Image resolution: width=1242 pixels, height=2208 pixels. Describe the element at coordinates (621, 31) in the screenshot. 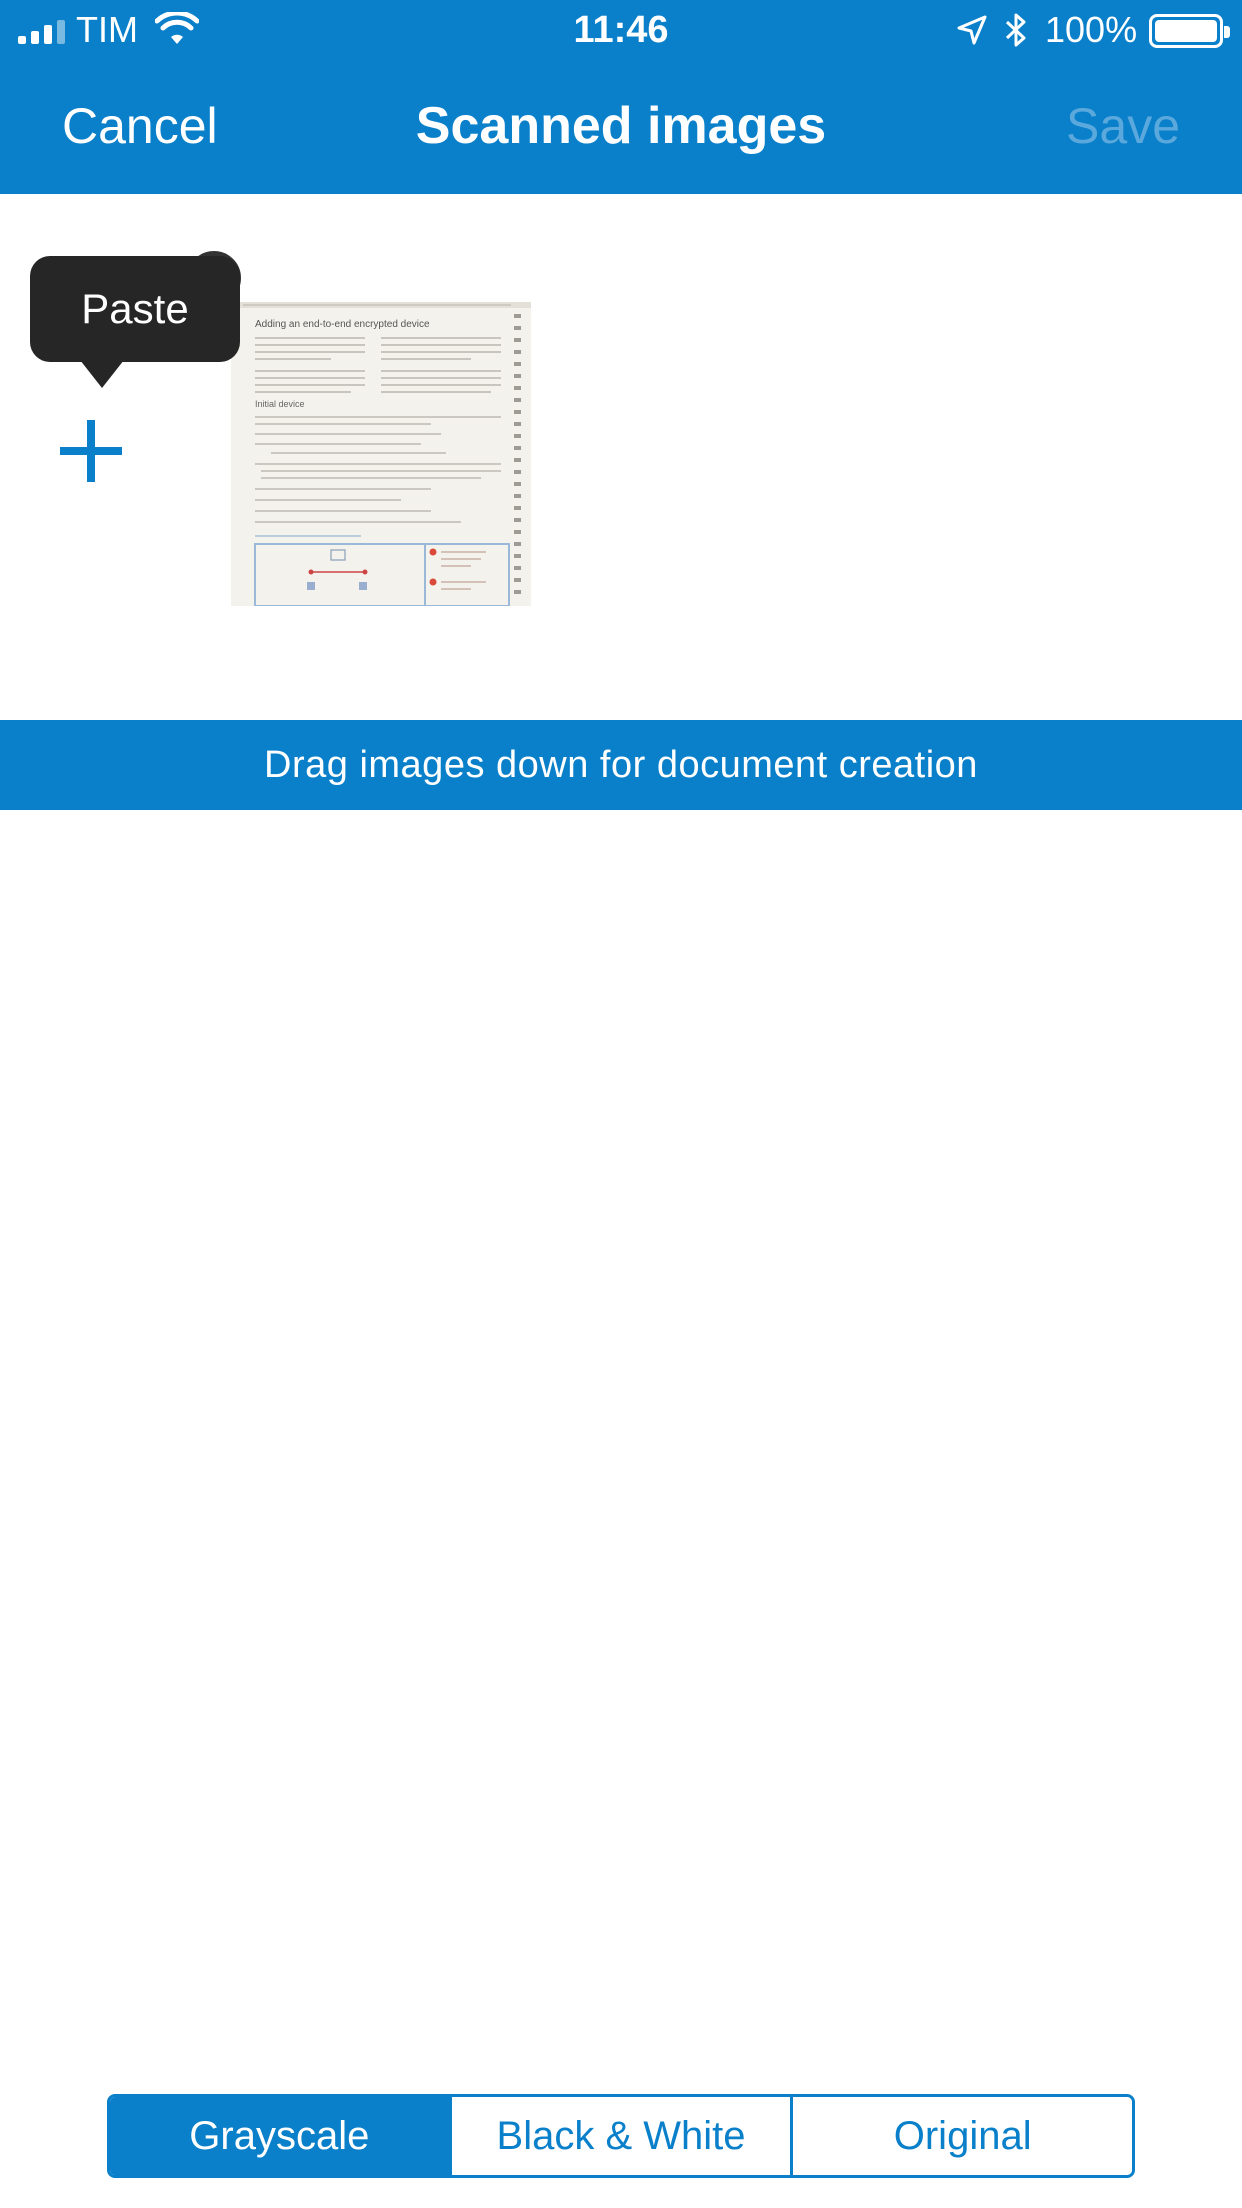

I see `status-bar: TIM 11:46 100%` at that location.